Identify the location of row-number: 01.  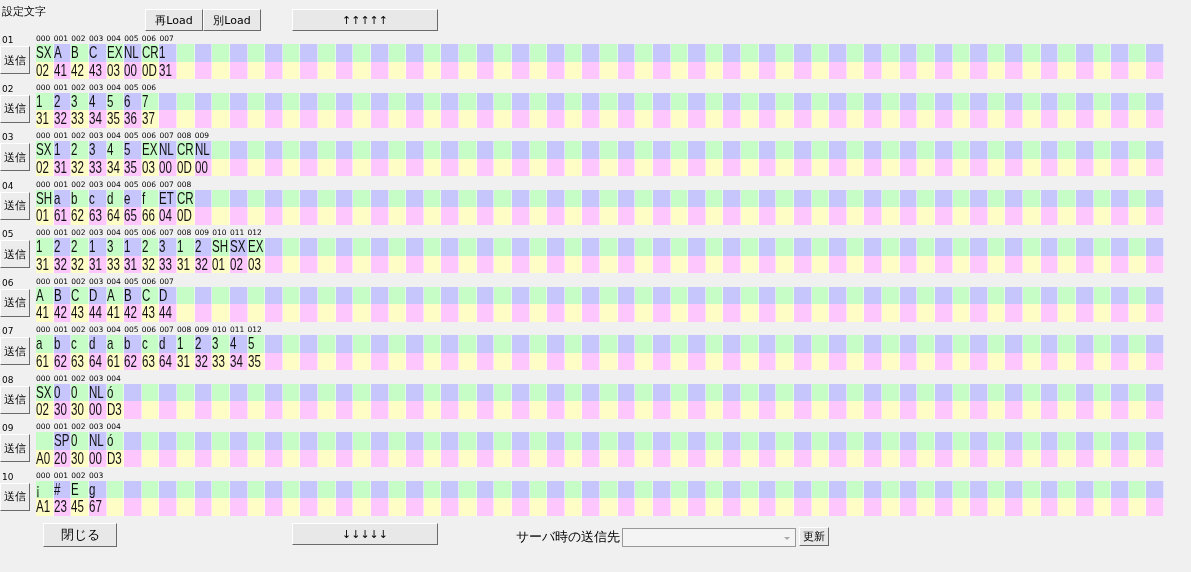
(8, 40).